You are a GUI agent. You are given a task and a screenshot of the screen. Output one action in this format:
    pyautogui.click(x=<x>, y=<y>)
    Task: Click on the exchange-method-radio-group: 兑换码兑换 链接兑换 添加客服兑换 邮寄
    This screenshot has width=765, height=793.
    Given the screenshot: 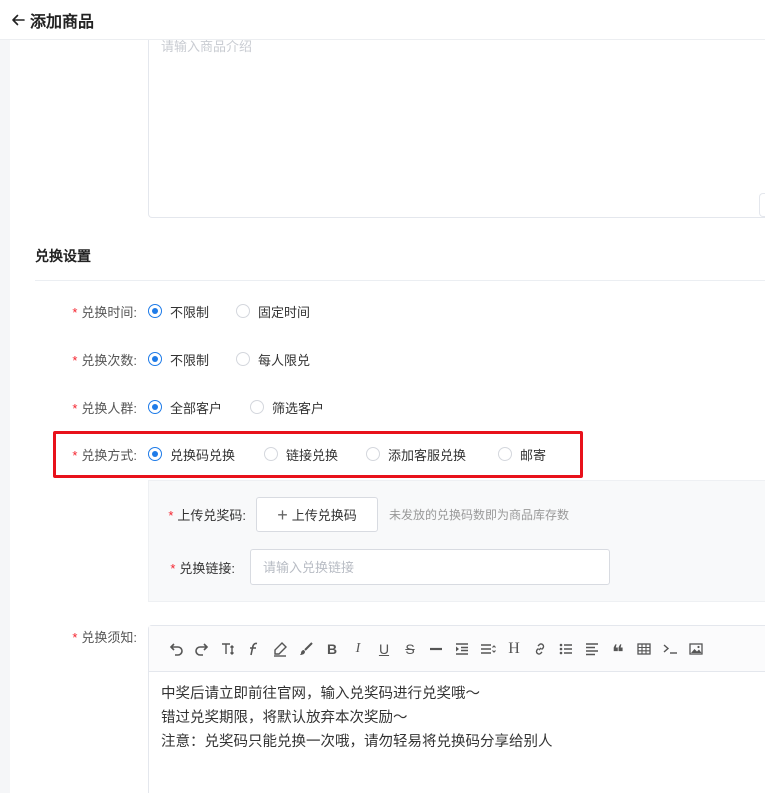 What is the action you would take?
    pyautogui.click(x=347, y=454)
    